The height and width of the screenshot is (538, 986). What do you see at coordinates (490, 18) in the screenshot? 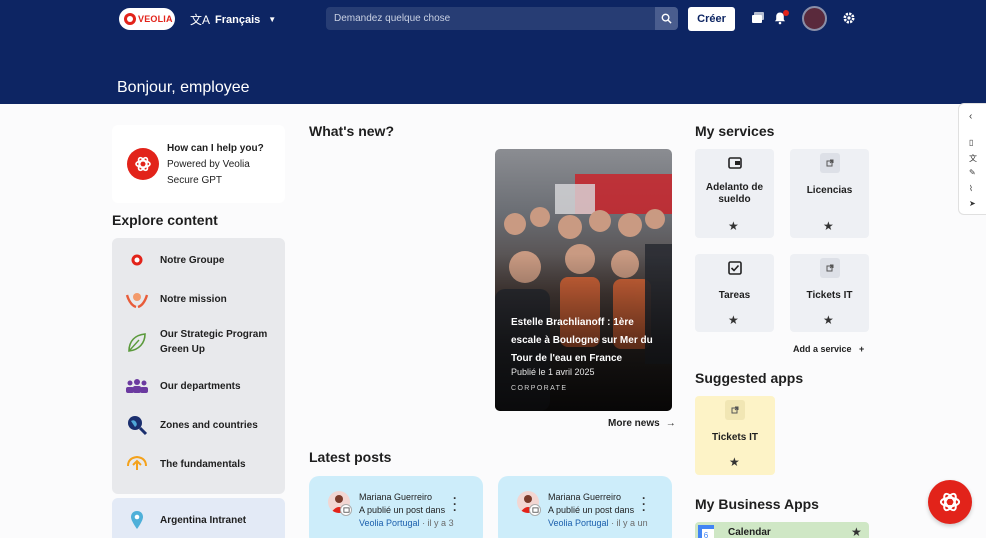
I see `search-input` at bounding box center [490, 18].